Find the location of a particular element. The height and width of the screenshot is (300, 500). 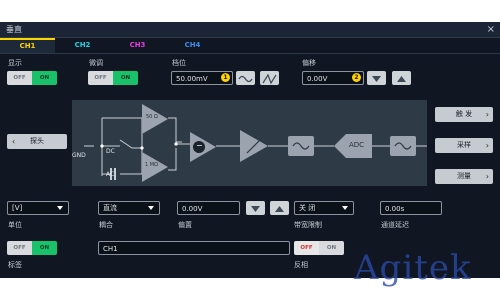

fine-off: OFF is located at coordinates (100, 78).